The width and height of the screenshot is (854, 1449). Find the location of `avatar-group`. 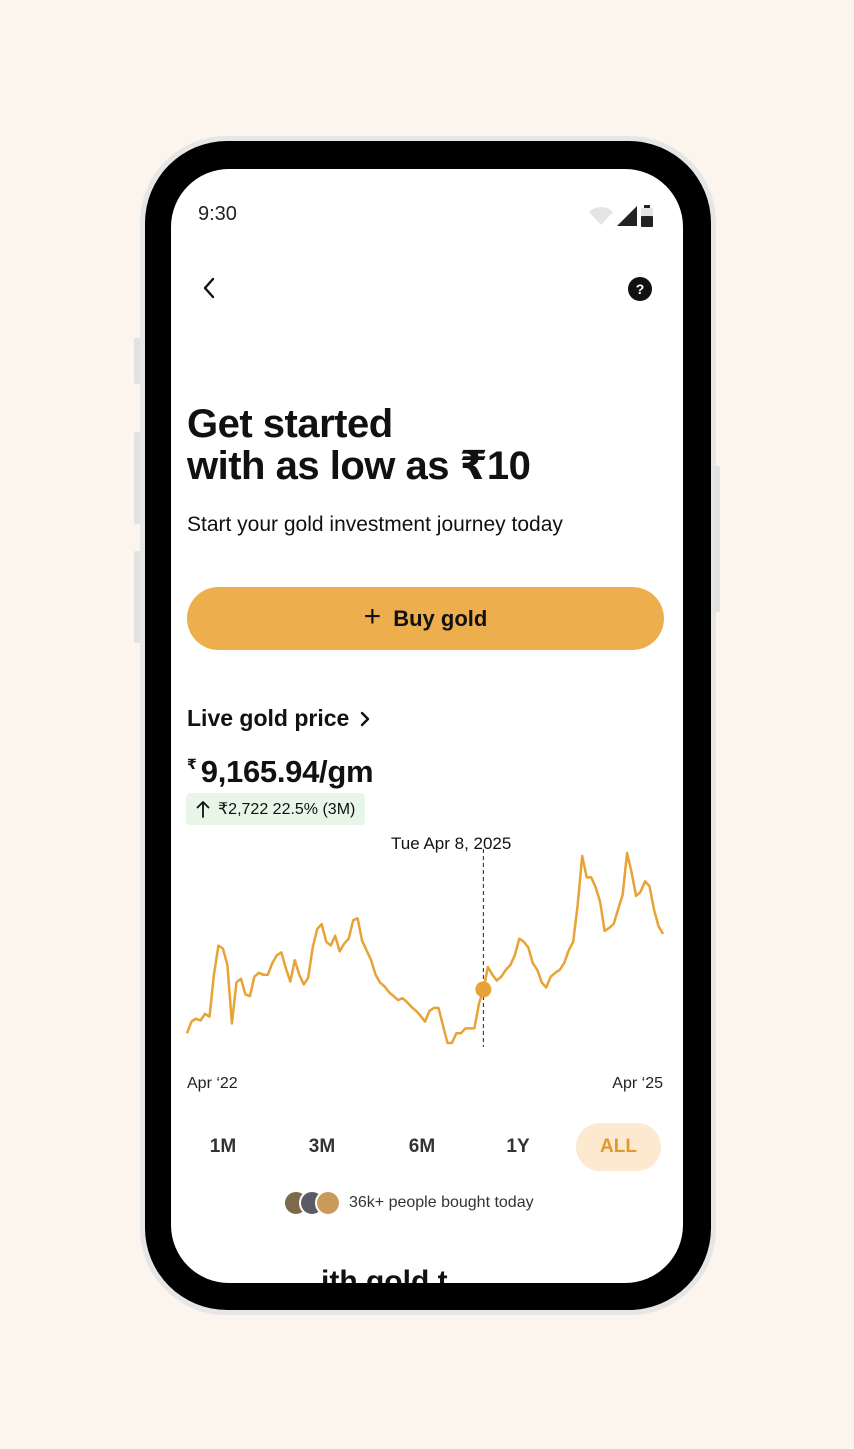

avatar-group is located at coordinates (312, 1203).